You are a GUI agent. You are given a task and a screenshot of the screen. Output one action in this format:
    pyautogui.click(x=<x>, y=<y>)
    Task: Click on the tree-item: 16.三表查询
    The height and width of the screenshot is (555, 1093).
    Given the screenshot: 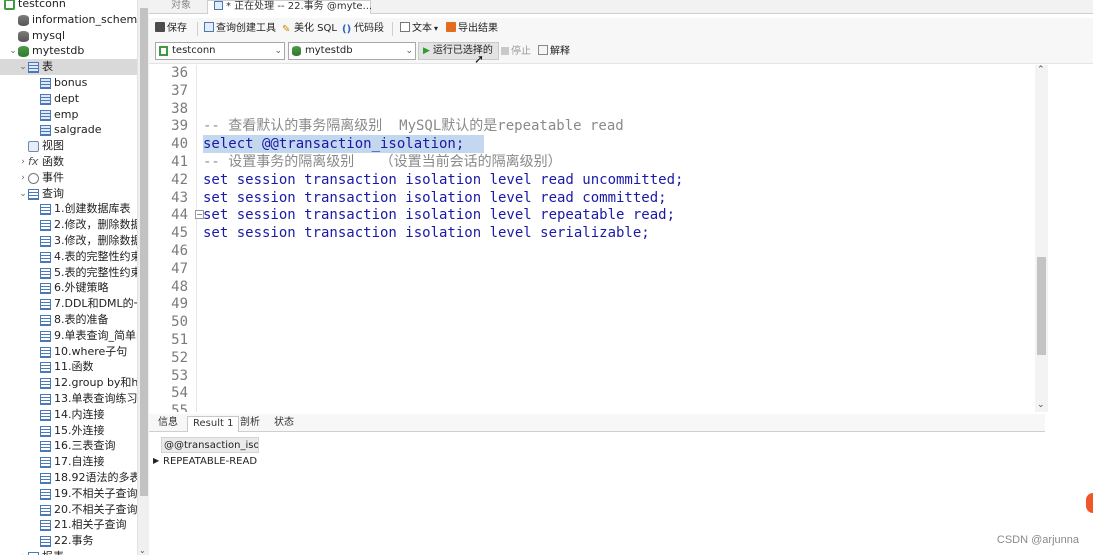 What is the action you would take?
    pyautogui.click(x=68, y=446)
    